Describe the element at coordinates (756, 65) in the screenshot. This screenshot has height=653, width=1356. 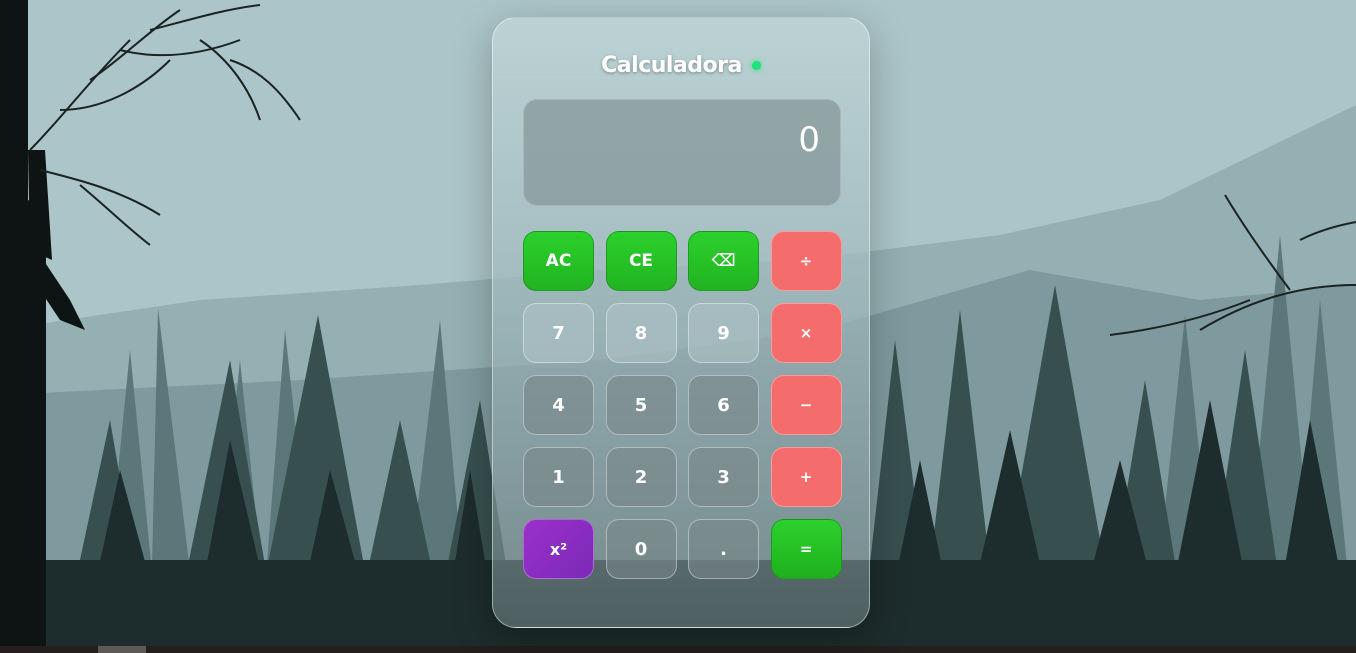
I see `status-dot-icon` at that location.